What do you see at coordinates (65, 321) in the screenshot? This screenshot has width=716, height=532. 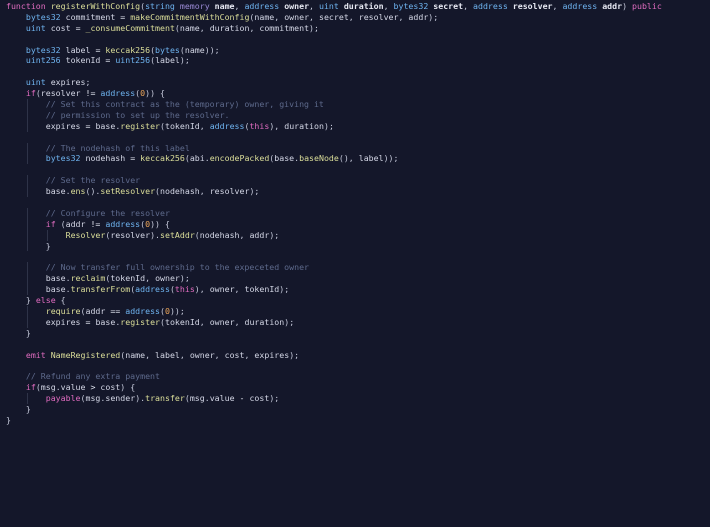 I see `code-token: expires` at bounding box center [65, 321].